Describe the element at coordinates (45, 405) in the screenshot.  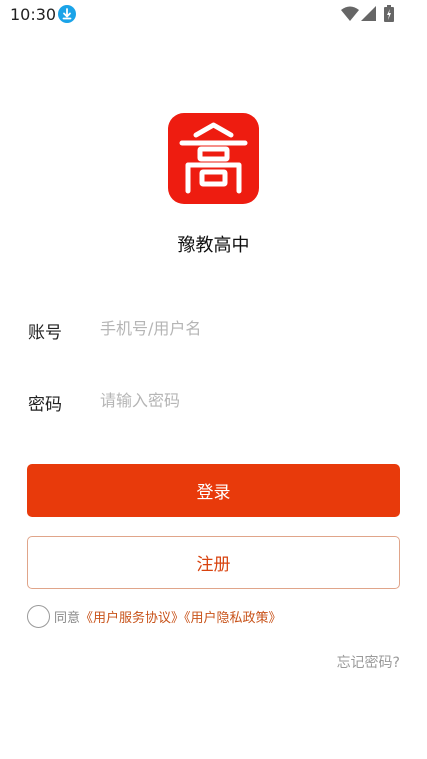
I see `password-label: 密码` at that location.